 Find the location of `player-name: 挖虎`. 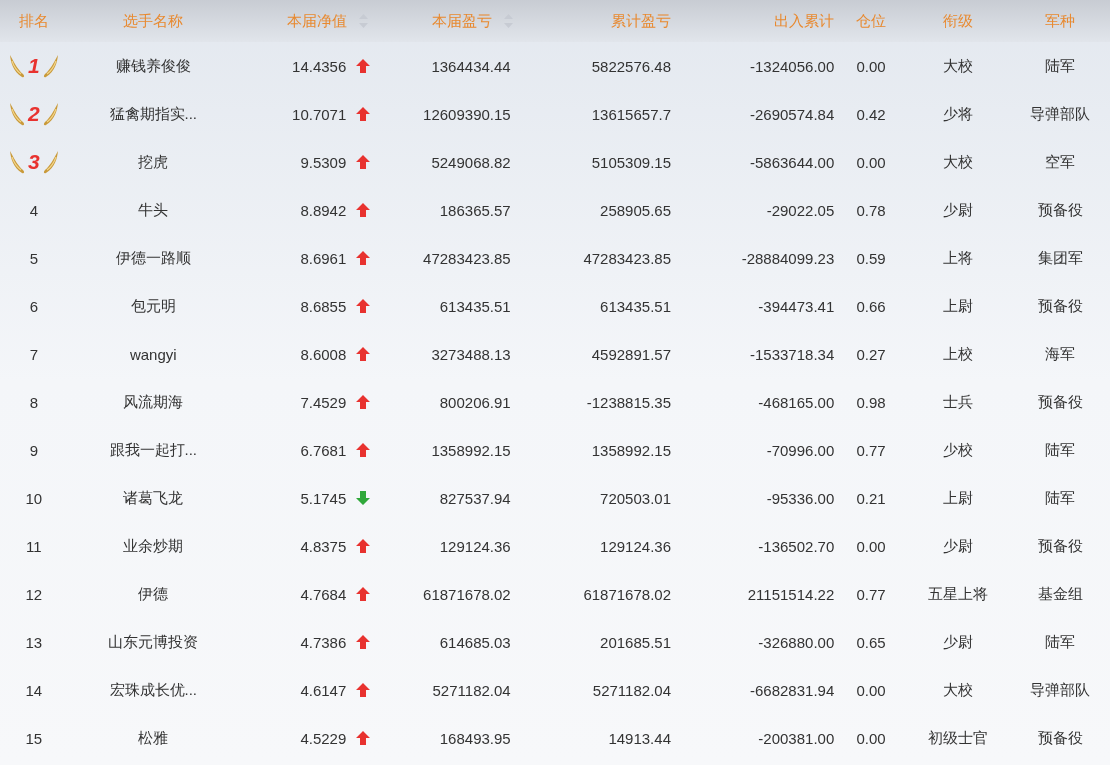

player-name: 挖虎 is located at coordinates (153, 162).